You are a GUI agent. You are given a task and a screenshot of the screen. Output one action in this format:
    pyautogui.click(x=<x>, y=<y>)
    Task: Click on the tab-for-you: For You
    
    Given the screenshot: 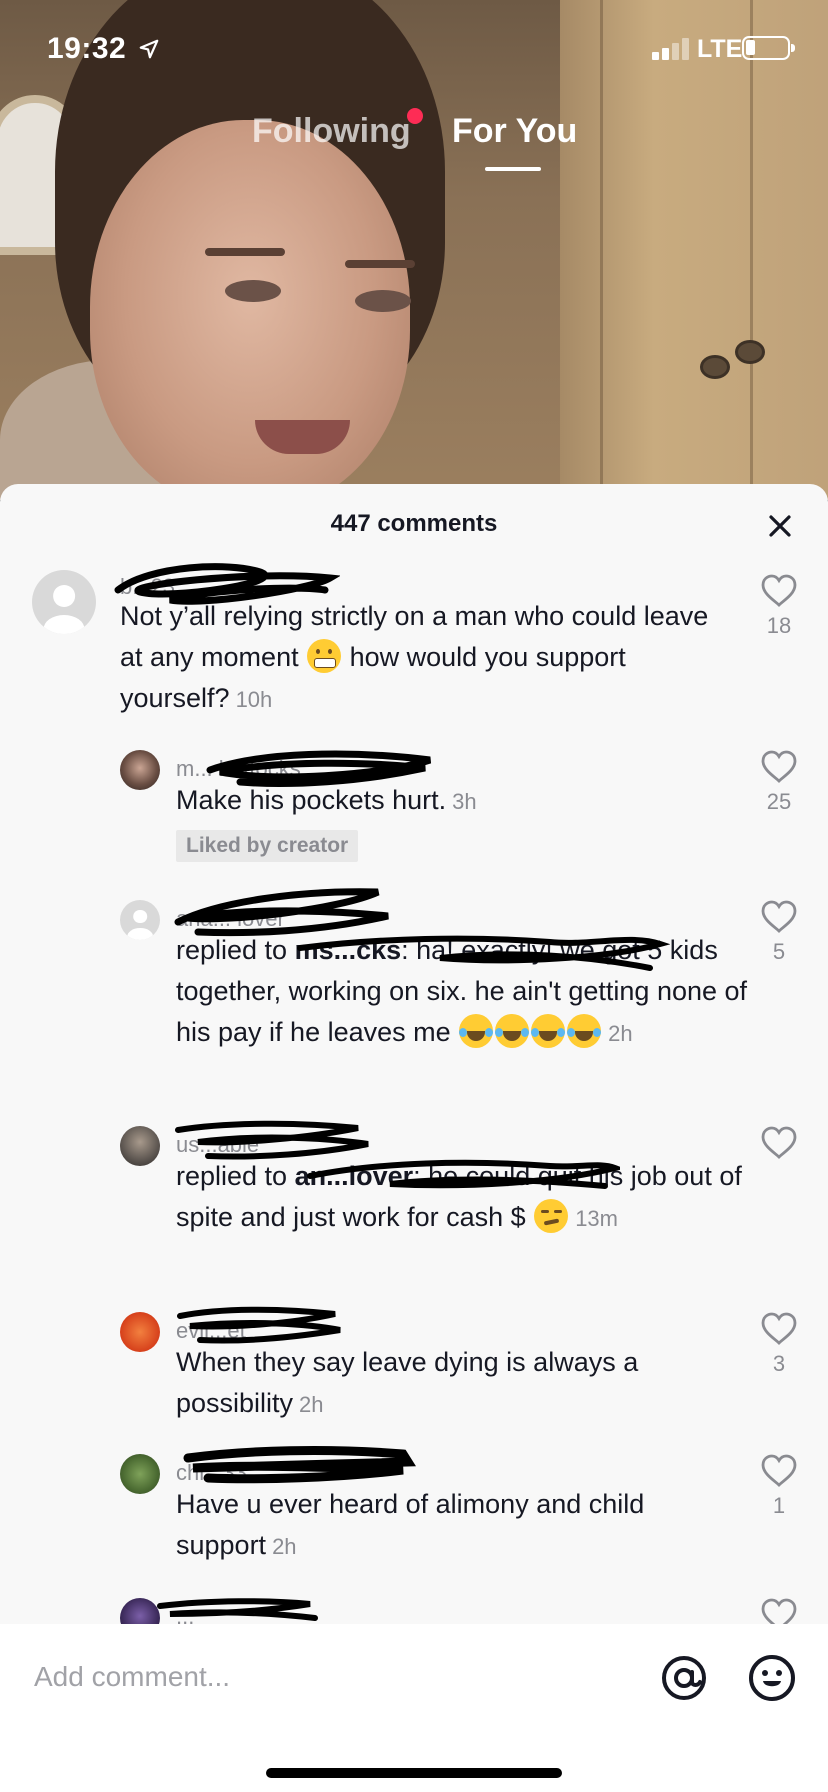 What is the action you would take?
    pyautogui.click(x=514, y=131)
    